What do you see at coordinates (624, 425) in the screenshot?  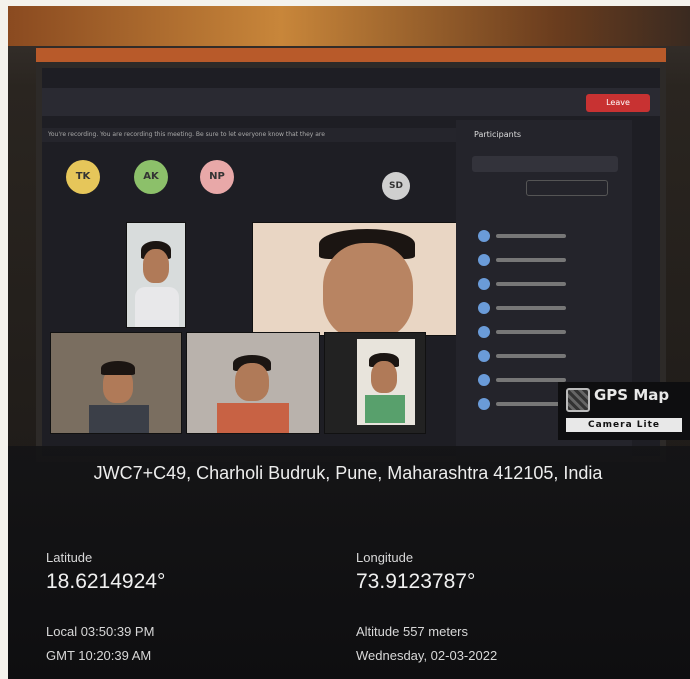 I see `gps-badge-subtitle: Camera Lite` at bounding box center [624, 425].